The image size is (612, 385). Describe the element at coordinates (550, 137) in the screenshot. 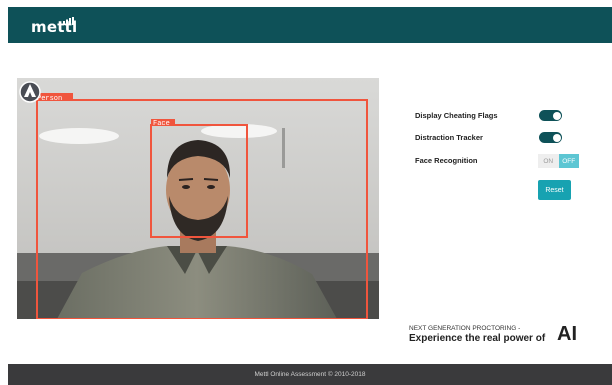

I see `distraction-tracker-toggle` at that location.